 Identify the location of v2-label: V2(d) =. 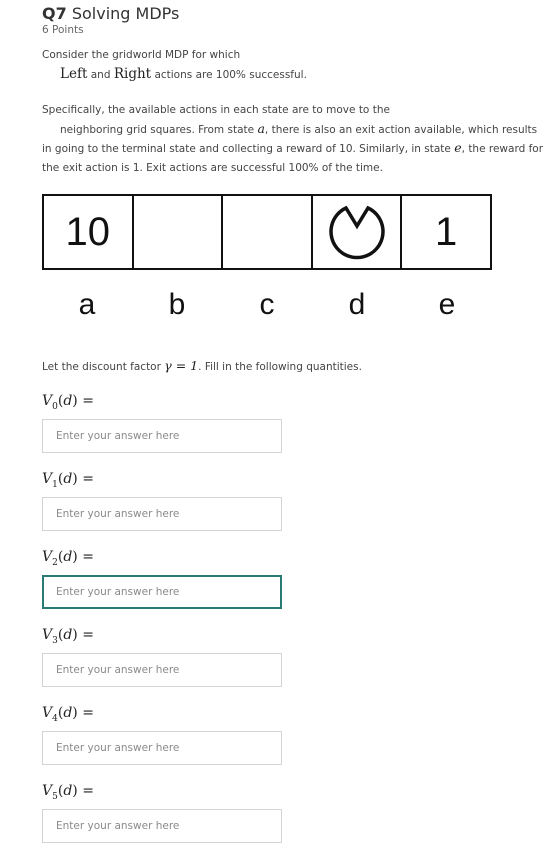
(68, 558).